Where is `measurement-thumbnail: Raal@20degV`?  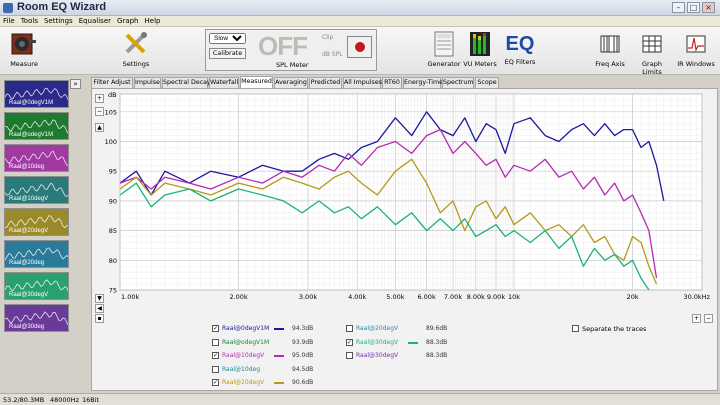 measurement-thumbnail: Raal@20degV is located at coordinates (36, 222).